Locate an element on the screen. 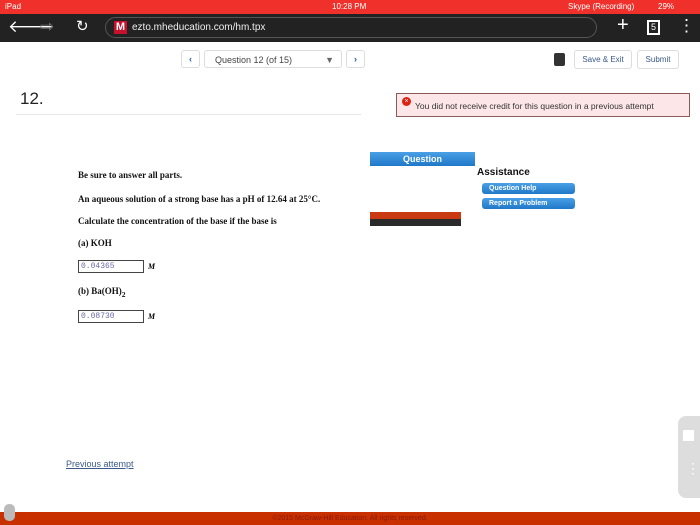 The height and width of the screenshot is (525, 700). instruction-text: Be sure to answer all parts. is located at coordinates (130, 175).